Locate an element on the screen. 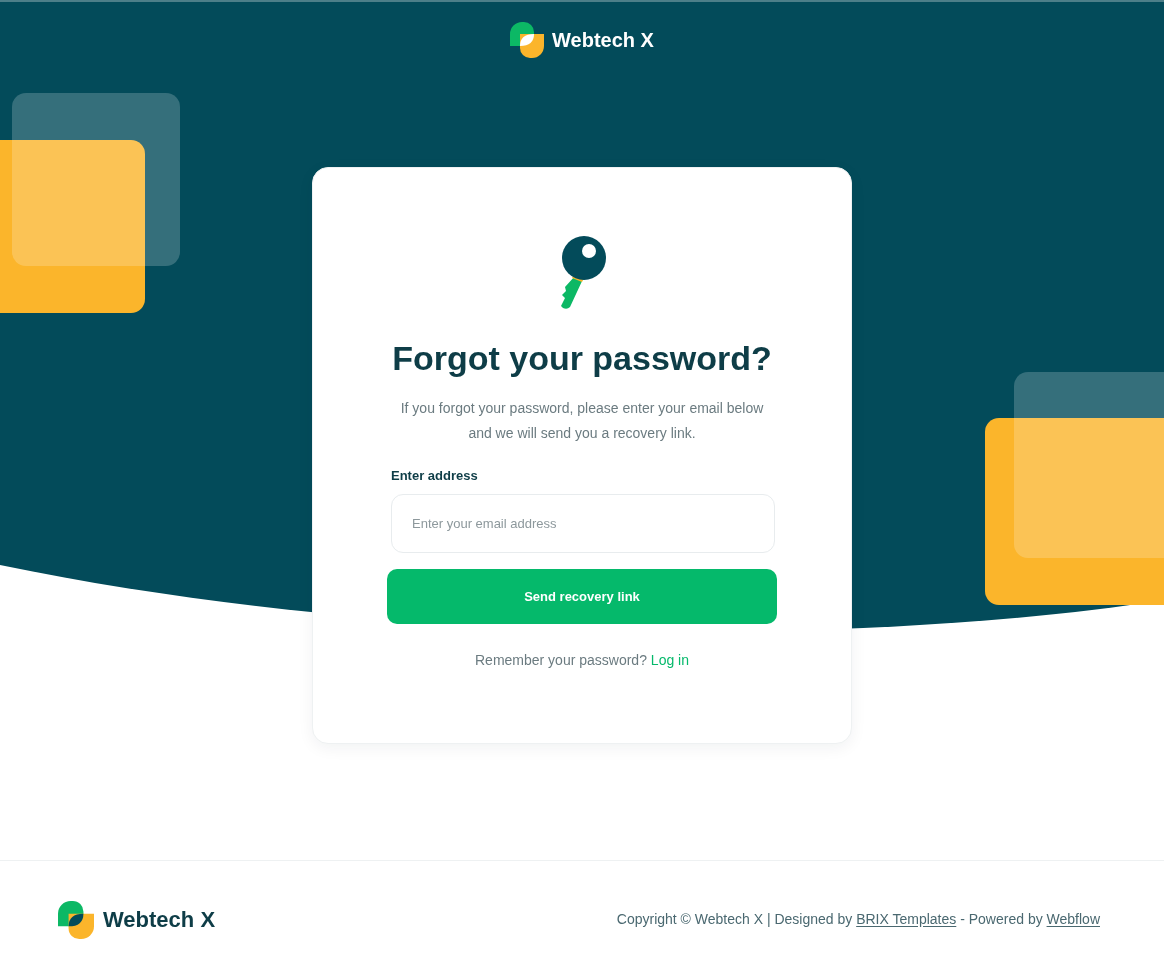  page-title: Forgot your password? is located at coordinates (582, 358).